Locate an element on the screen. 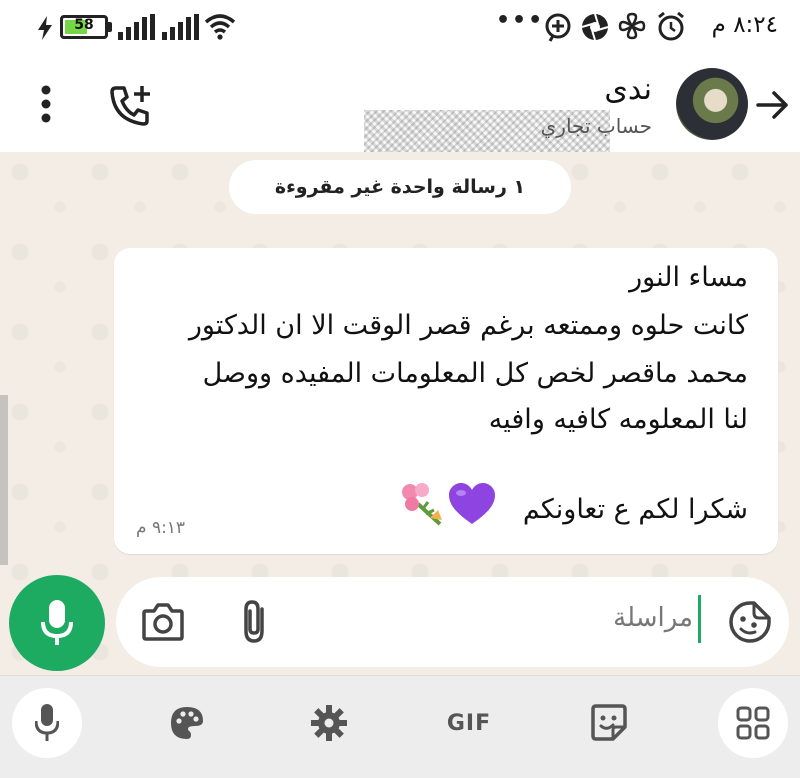  message-input-bar: مراسلة is located at coordinates (452, 622).